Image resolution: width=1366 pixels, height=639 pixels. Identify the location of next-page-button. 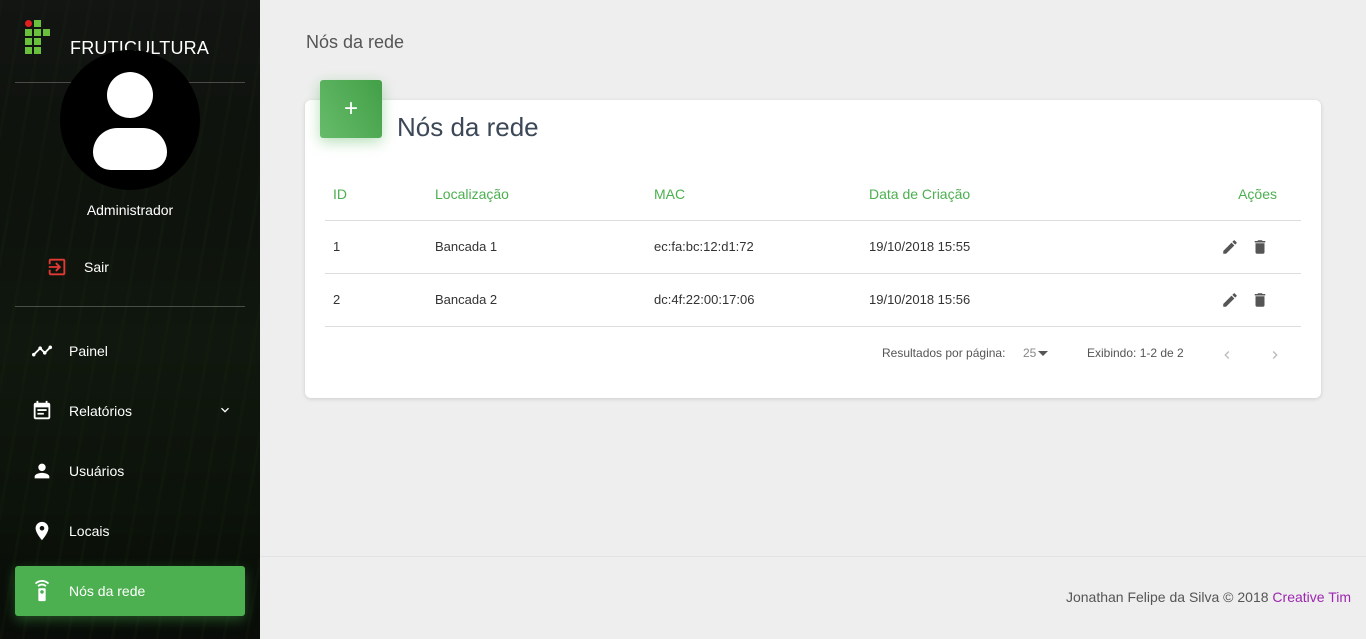
(1275, 355).